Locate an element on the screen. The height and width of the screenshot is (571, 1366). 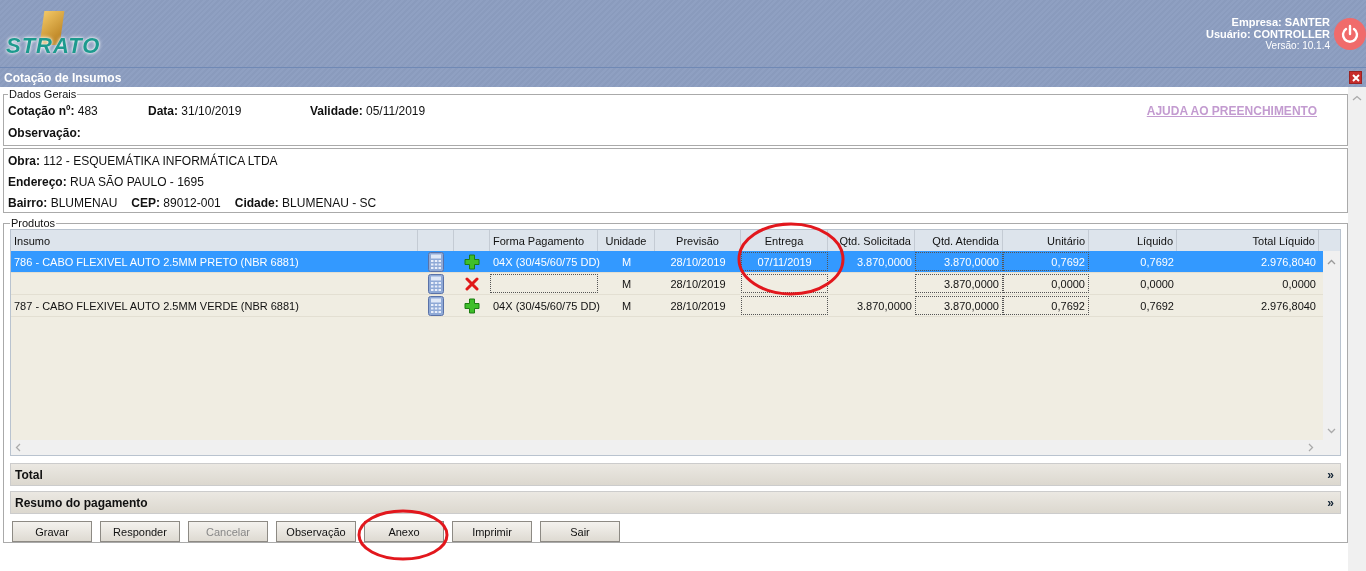
city-text: Cidade: BLUMENAU - SC is located at coordinates (305, 203).